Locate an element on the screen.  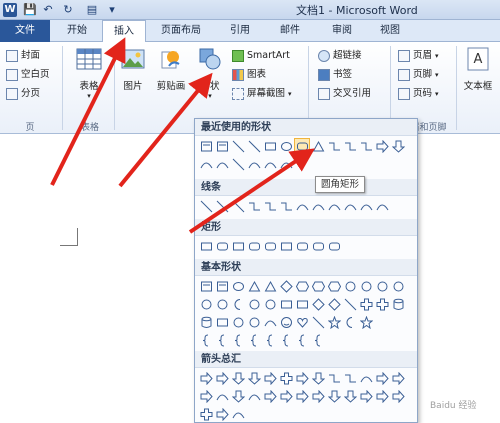
redo-icon: ↻ is located at coordinates (68, 10).